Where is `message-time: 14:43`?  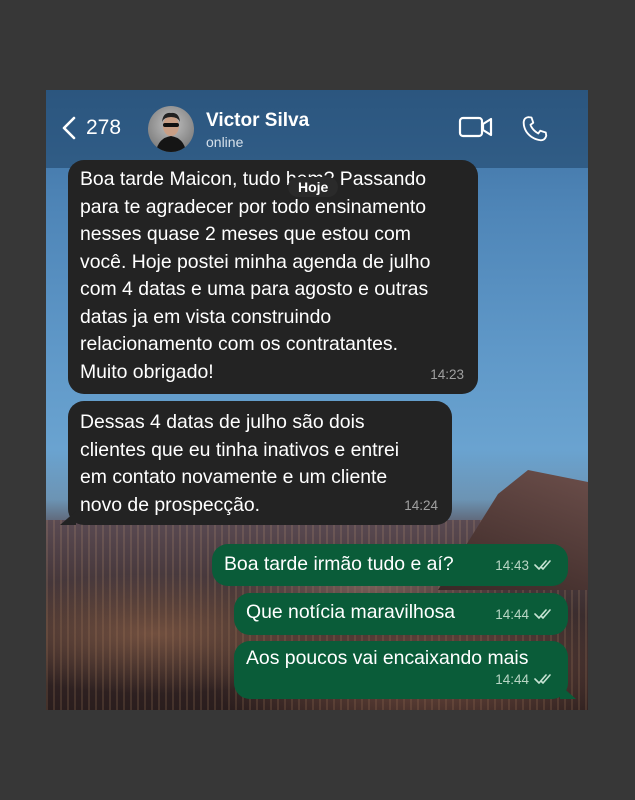 message-time: 14:43 is located at coordinates (512, 565).